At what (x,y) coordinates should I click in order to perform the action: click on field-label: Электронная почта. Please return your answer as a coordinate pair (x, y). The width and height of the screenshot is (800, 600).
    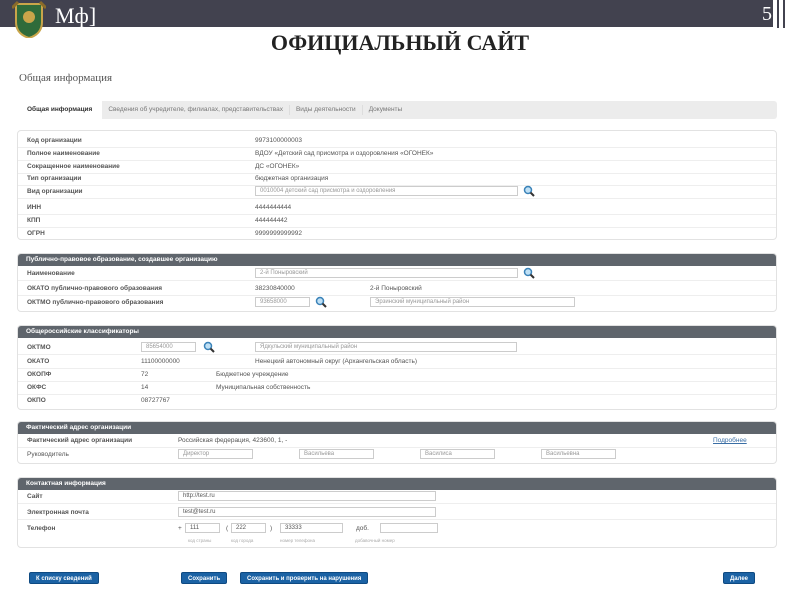
    Looking at the image, I should click on (58, 512).